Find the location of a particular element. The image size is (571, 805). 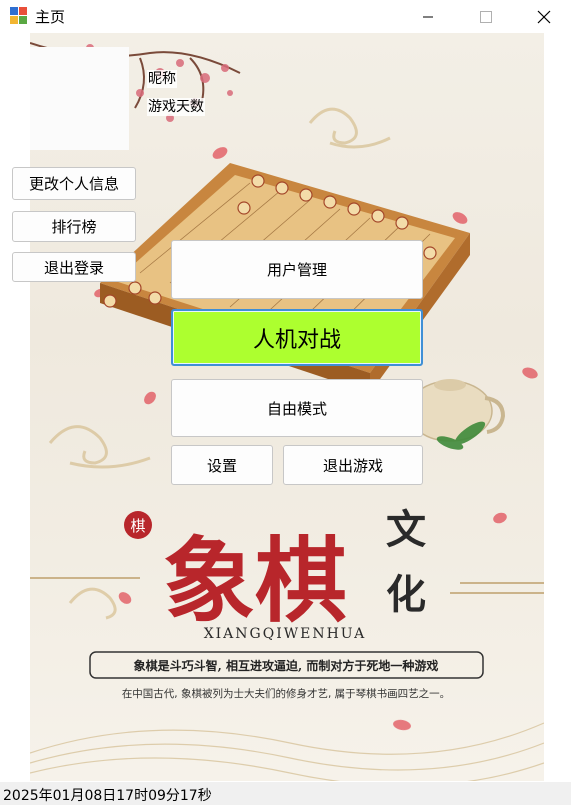

minimize-button is located at coordinates (428, 16).